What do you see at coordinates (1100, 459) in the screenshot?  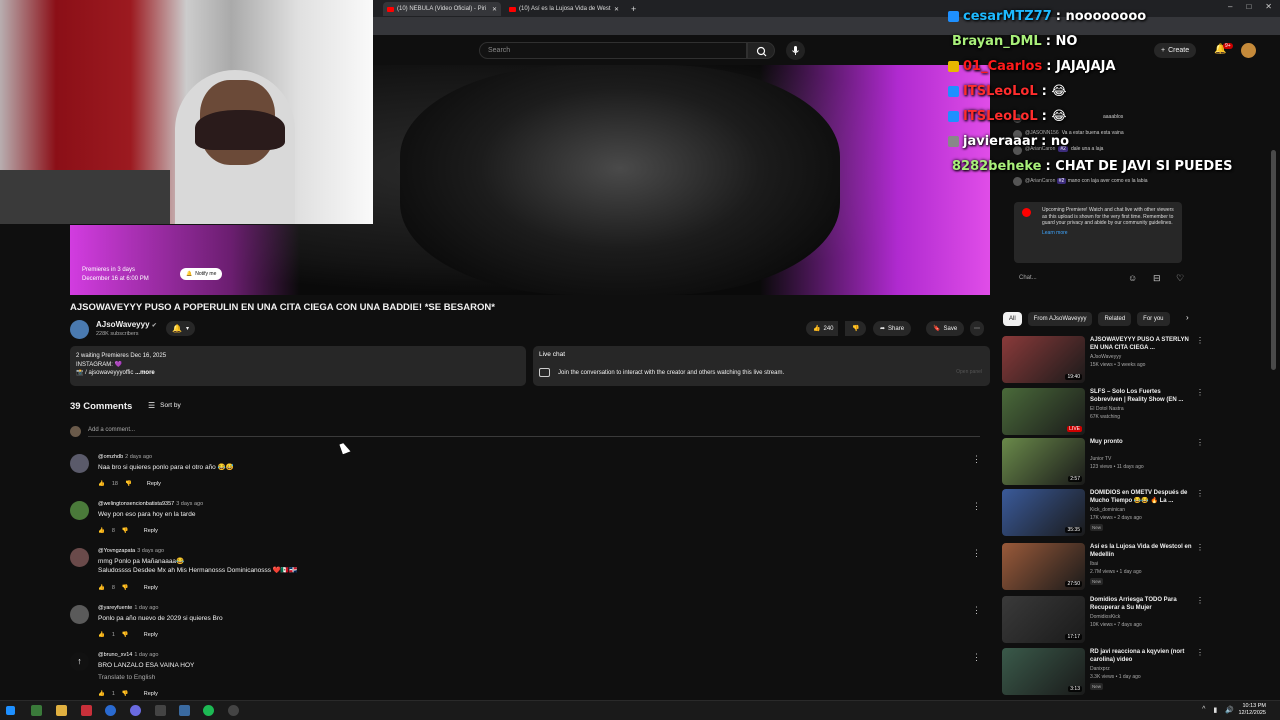 I see `recommended-channel: Junior TV` at bounding box center [1100, 459].